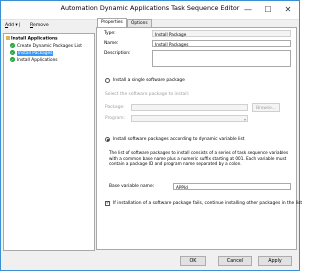 Image resolution: width=320 pixels, height=271 pixels. What do you see at coordinates (221, 43) in the screenshot?
I see `name-field: Install Packages` at bounding box center [221, 43].